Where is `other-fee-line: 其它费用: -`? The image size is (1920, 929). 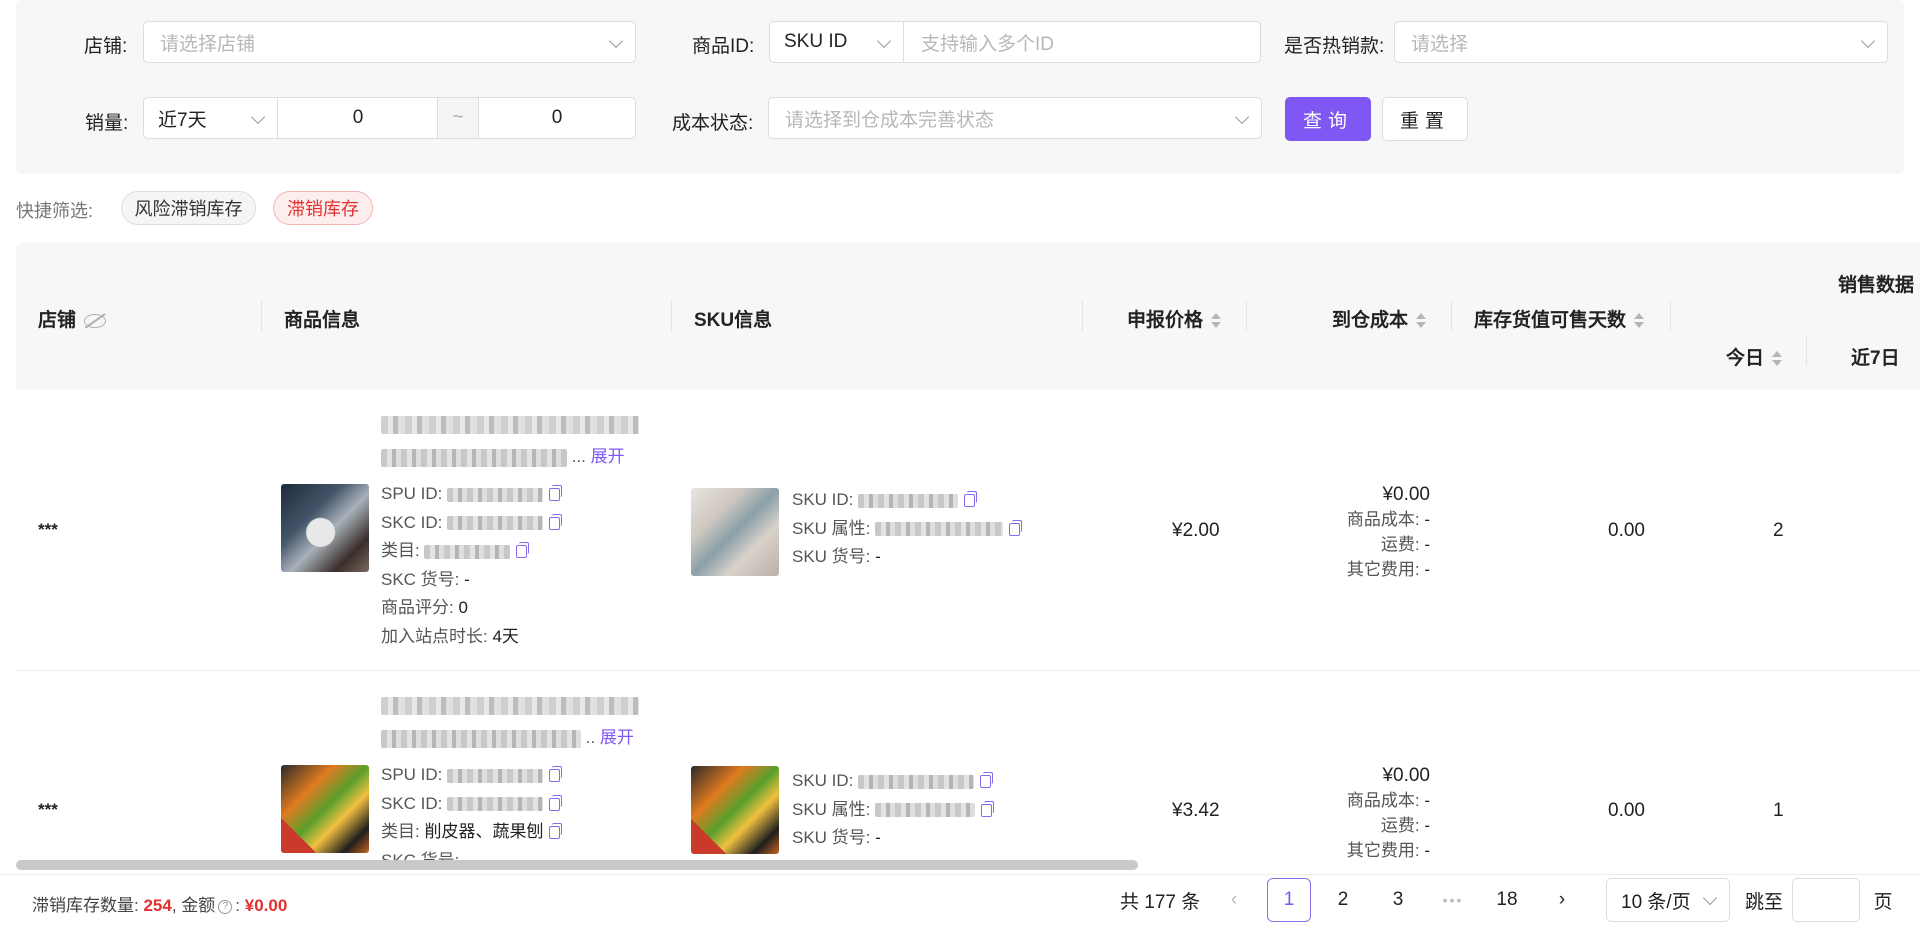
other-fee-line: 其它费用: - is located at coordinates (1385, 850).